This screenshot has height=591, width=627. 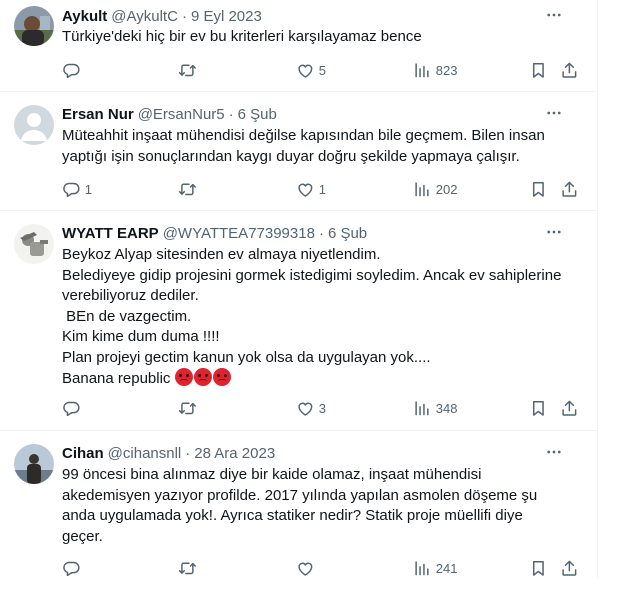 What do you see at coordinates (435, 70) in the screenshot?
I see `views-button: 823` at bounding box center [435, 70].